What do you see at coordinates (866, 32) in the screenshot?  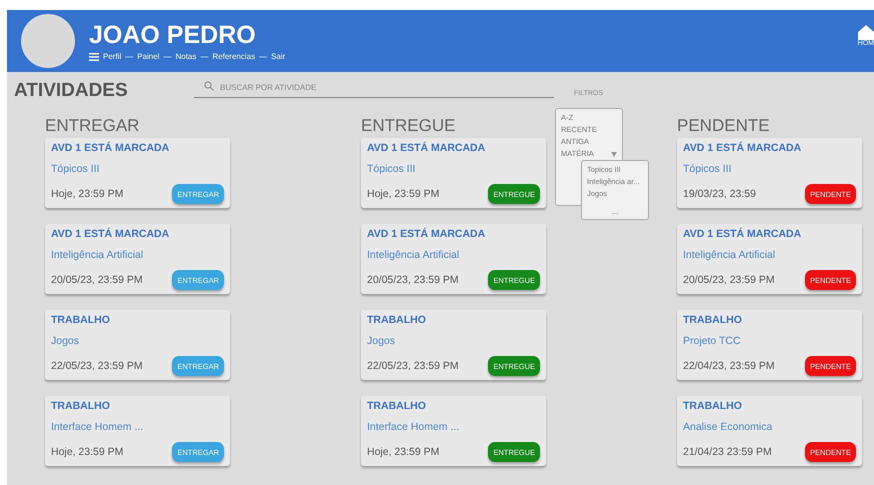 I see `home-icon` at bounding box center [866, 32].